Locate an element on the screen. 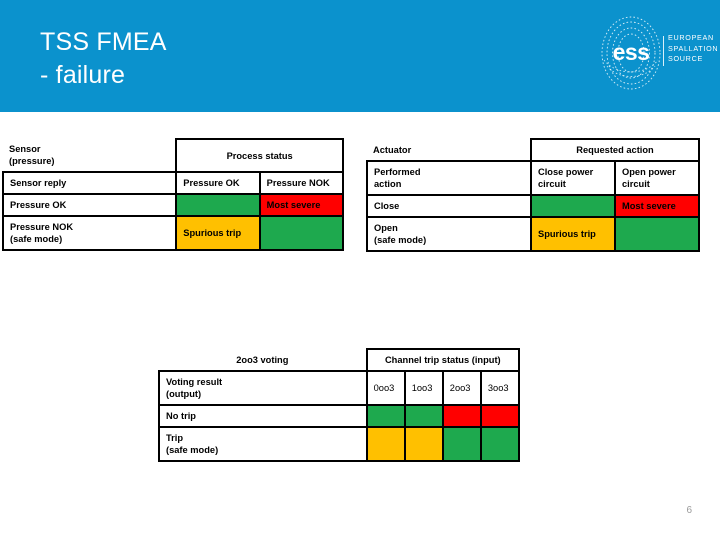  table-row: Pressure NOK (safe mode) Spurious trip is located at coordinates (173, 233).